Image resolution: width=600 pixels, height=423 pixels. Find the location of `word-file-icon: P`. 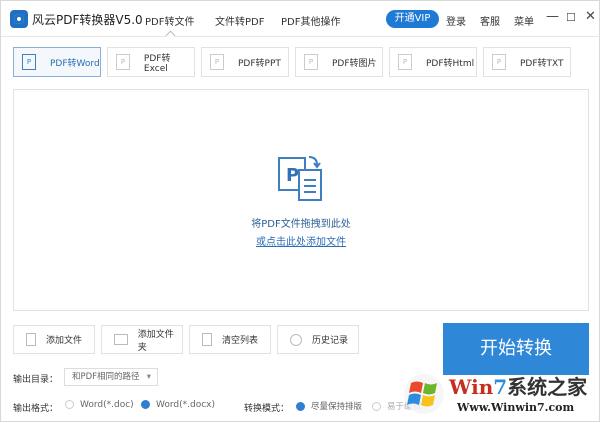

word-file-icon: P is located at coordinates (29, 62).